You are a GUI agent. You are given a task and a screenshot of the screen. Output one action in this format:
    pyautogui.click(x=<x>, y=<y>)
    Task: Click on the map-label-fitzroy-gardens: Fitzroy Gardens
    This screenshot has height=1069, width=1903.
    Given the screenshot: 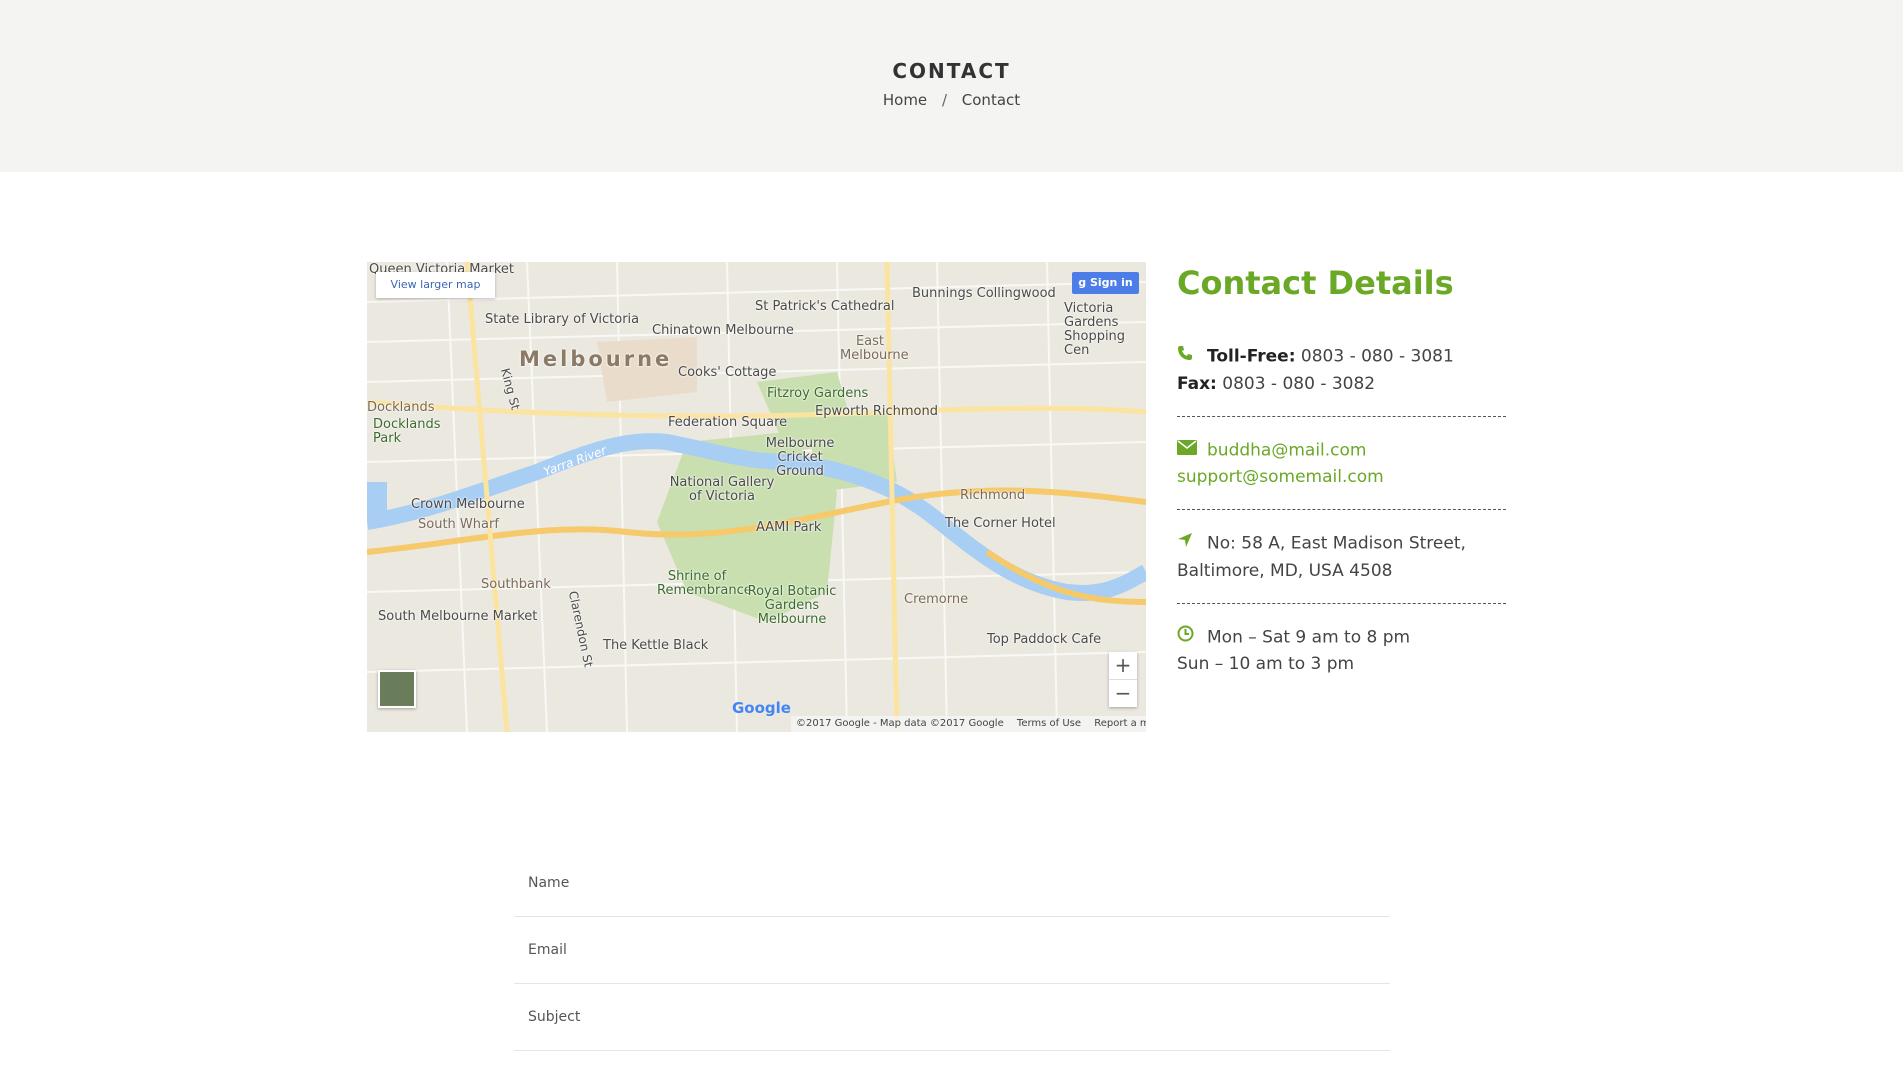 What is the action you would take?
    pyautogui.click(x=818, y=393)
    